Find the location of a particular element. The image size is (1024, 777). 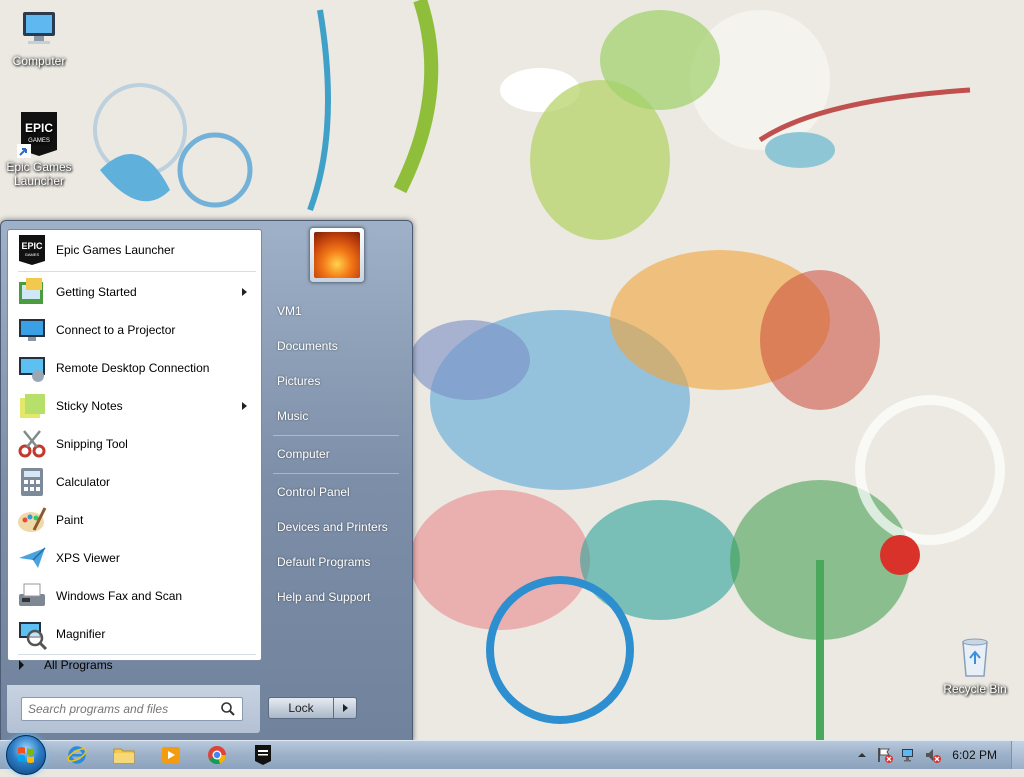

shutdown-options-button is located at coordinates (345, 708).